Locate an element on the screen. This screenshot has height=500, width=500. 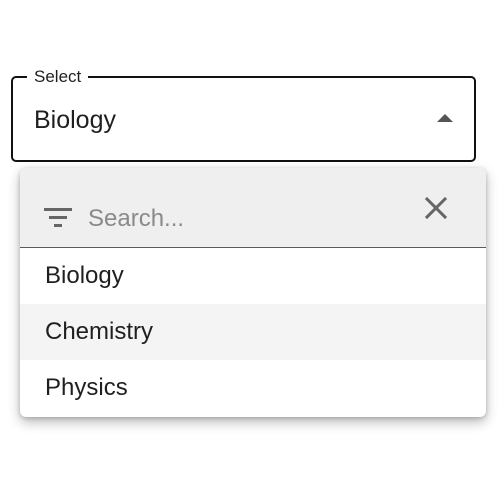
option-chemistry: Chemistry is located at coordinates (253, 332).